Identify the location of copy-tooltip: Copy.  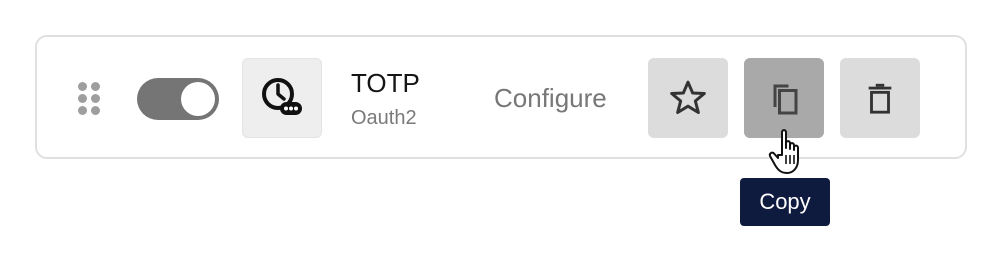
(785, 202).